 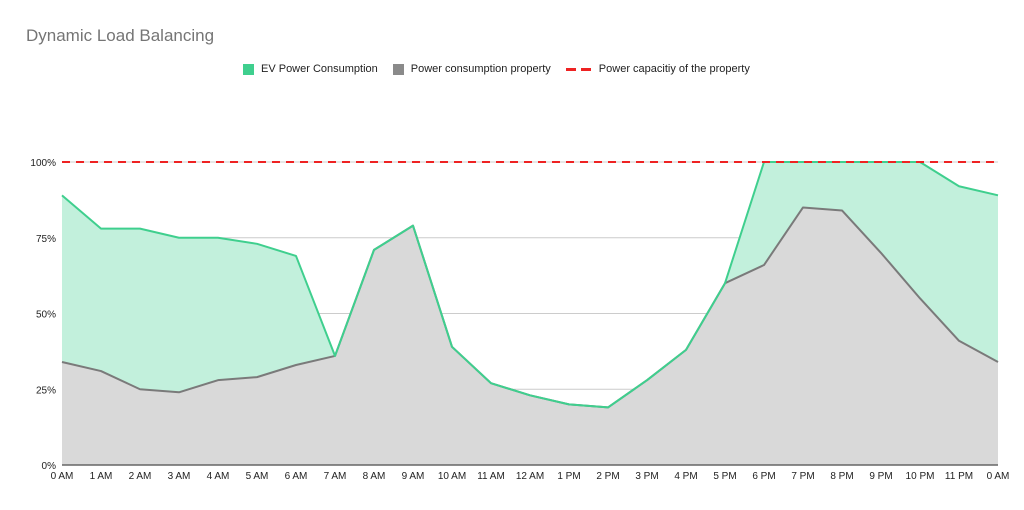 What do you see at coordinates (452, 476) in the screenshot?
I see `x-tick-label: 10 AM` at bounding box center [452, 476].